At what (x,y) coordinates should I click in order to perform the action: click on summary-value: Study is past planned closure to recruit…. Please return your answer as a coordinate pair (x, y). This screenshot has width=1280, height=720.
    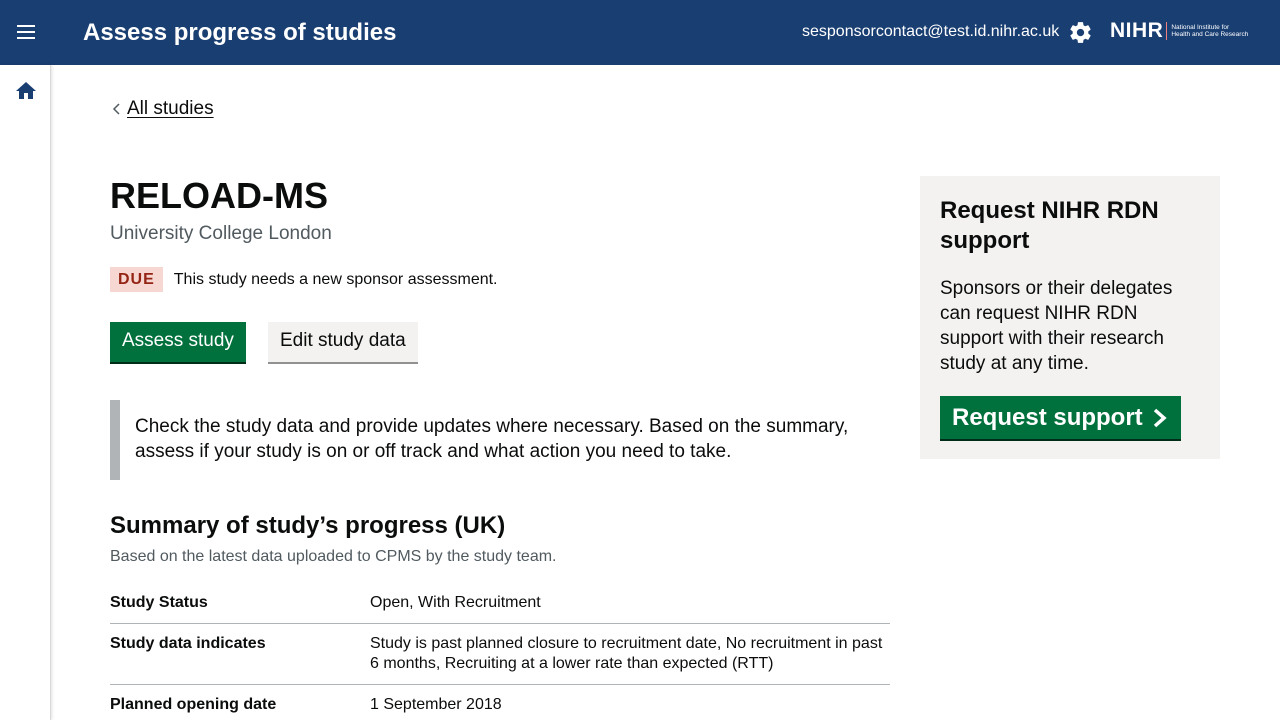
    Looking at the image, I should click on (626, 653).